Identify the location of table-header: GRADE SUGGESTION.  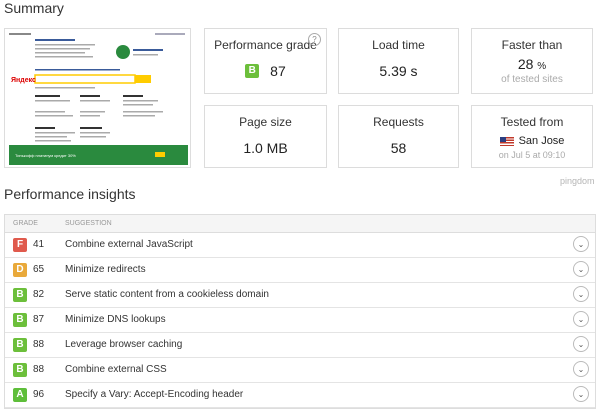
(300, 224).